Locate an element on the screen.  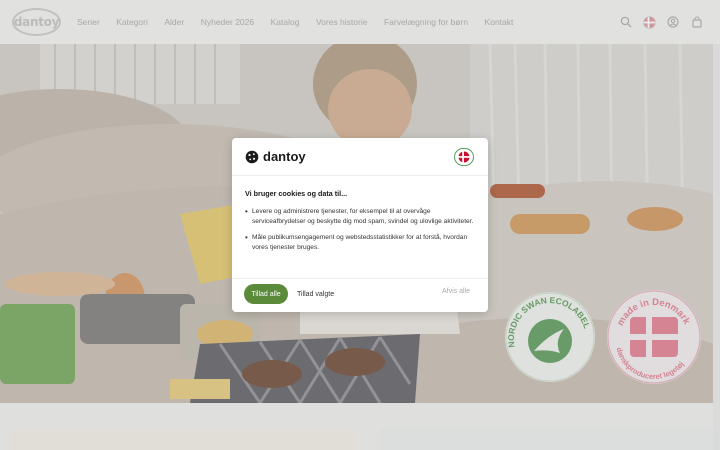
allow-selected-button: Tillad valgte is located at coordinates (315, 294).